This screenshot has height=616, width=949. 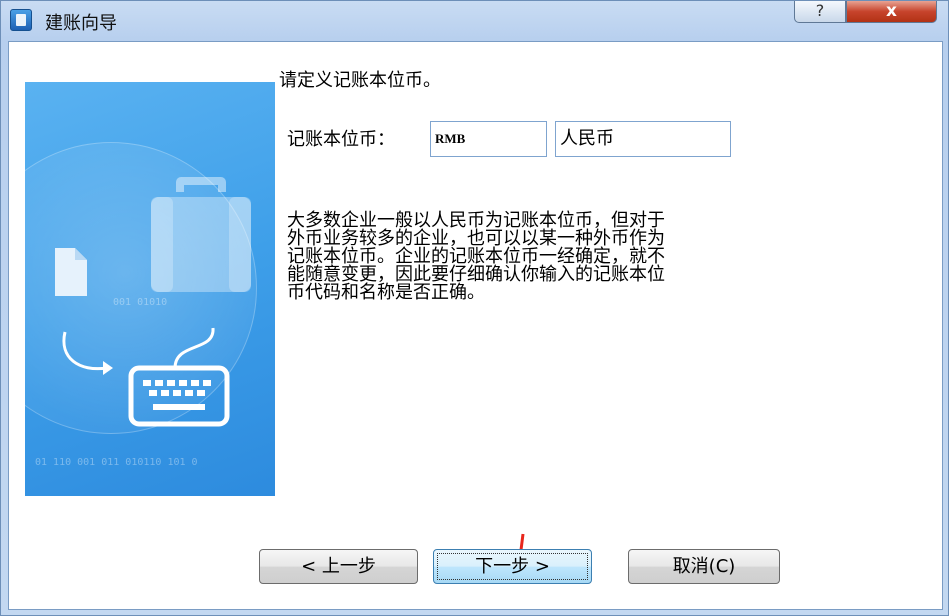 I want to click on close-button: x, so click(x=891, y=12).